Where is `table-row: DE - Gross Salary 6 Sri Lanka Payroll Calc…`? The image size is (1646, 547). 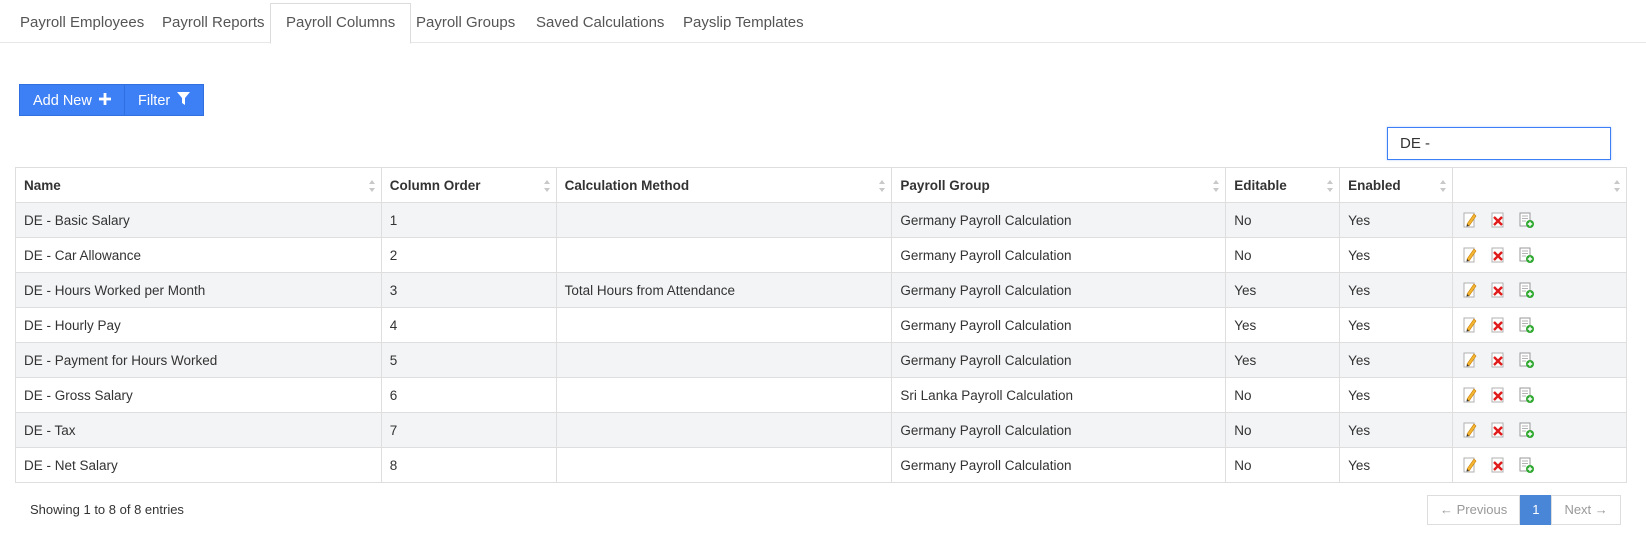
table-row: DE - Gross Salary 6 Sri Lanka Payroll Calc… is located at coordinates (821, 395).